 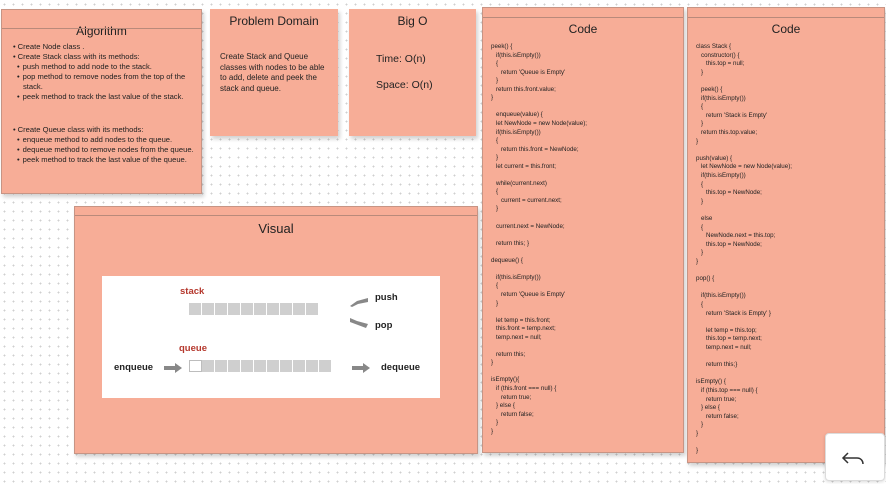 I want to click on code-line: else, so click(x=707, y=218).